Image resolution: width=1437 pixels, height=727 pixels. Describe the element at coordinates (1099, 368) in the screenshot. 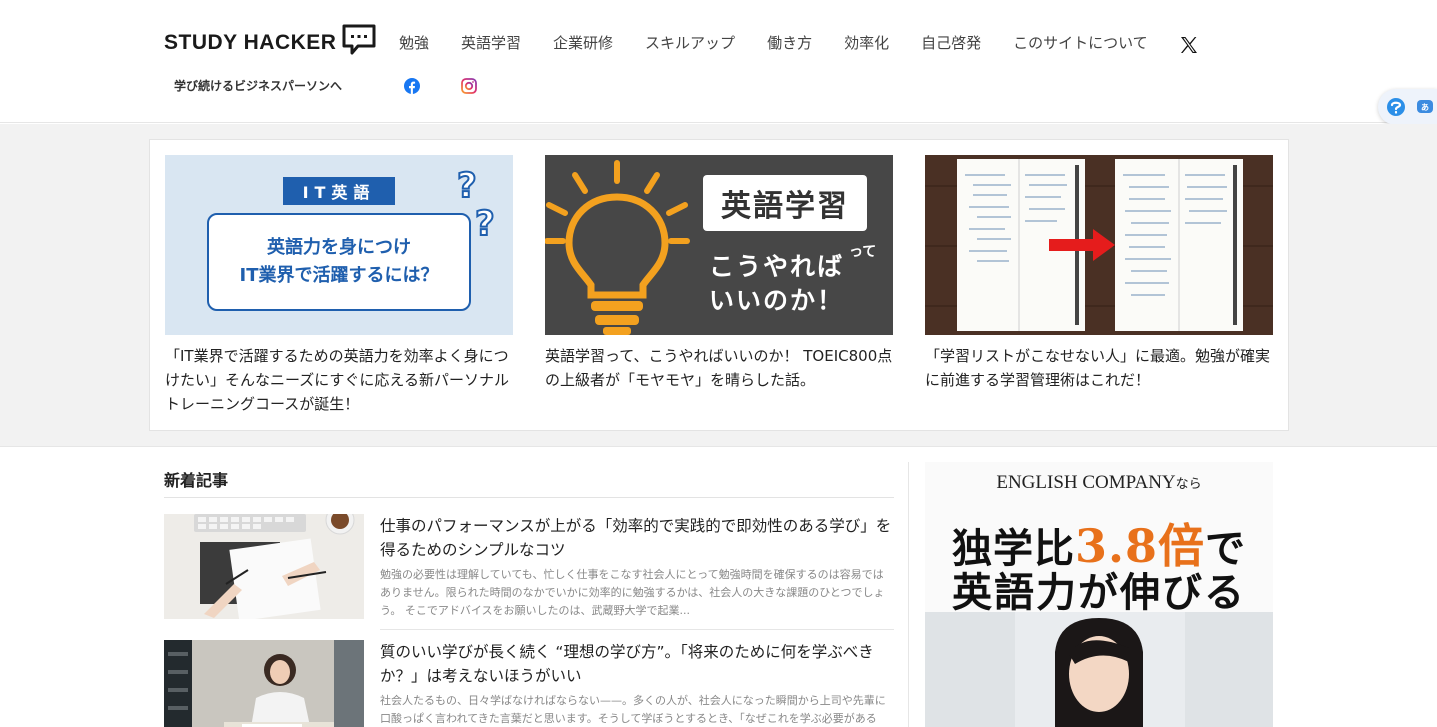

I see `featured-title-study-management: 「学習リストがこなせない人」に最適。勉強が確実に前進する学習管理術はこれだ！` at that location.